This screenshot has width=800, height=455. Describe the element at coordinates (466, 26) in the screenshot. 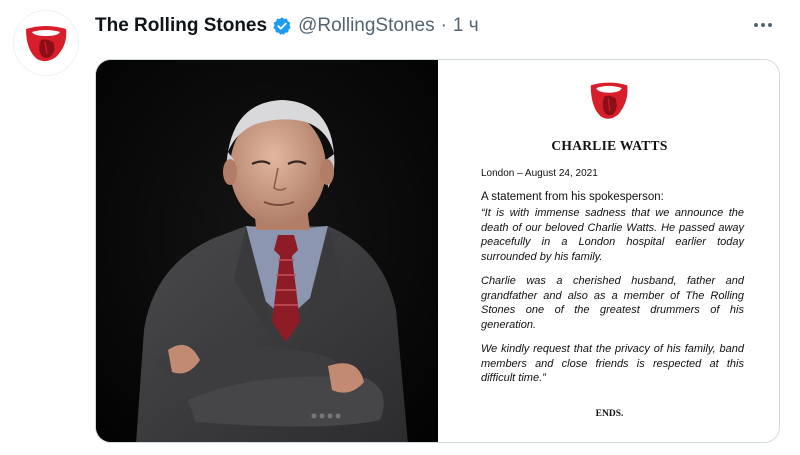

I see `timestamp: 1 ч` at that location.